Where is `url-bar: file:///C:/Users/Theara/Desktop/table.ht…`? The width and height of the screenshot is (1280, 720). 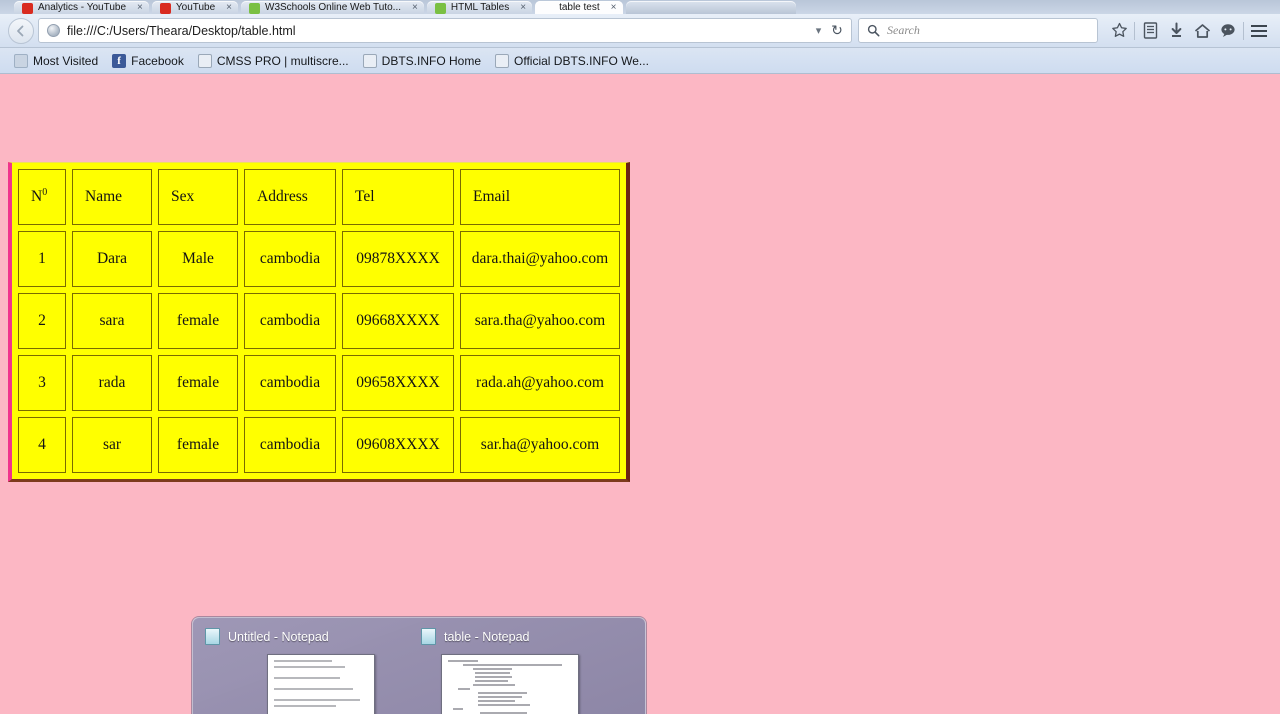
url-bar: file:///C:/Users/Theara/Desktop/table.ht… is located at coordinates (445, 30).